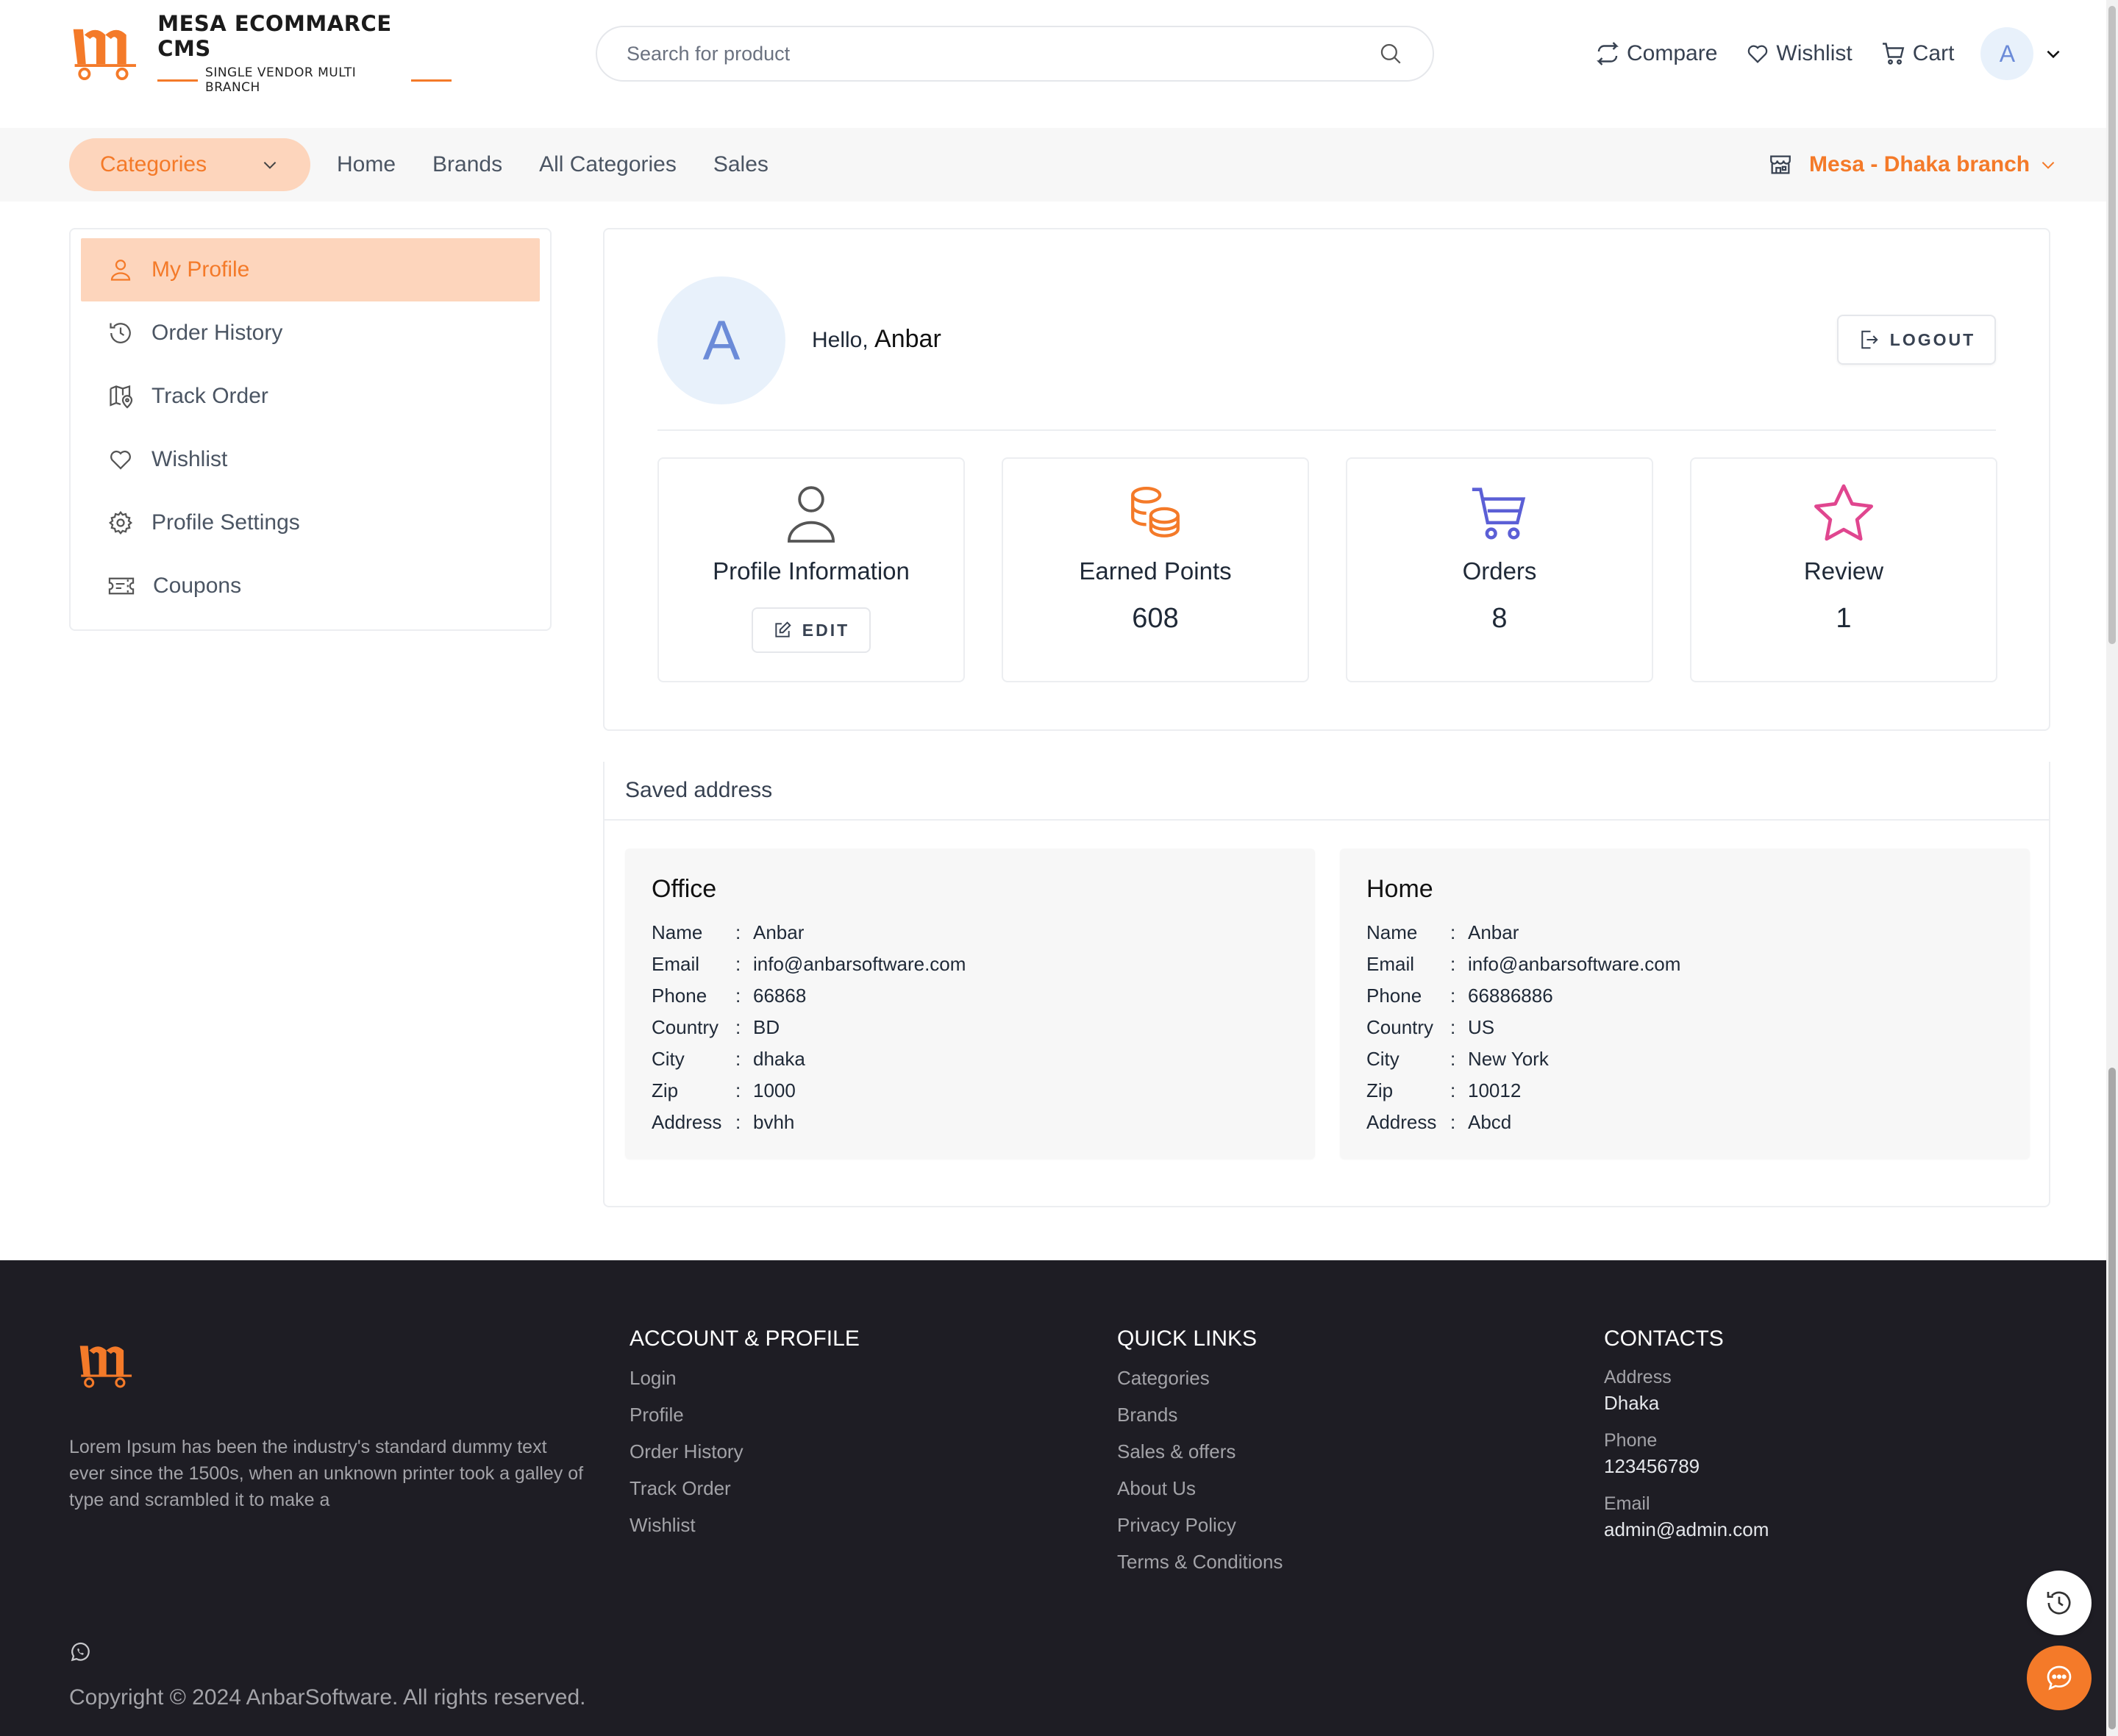 Image resolution: width=2118 pixels, height=1736 pixels. I want to click on footer-link-login: Login, so click(745, 1383).